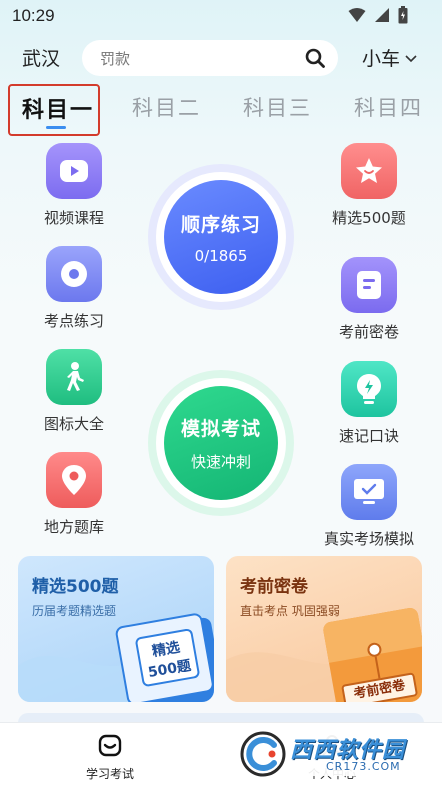 This screenshot has height=786, width=442. What do you see at coordinates (73, 218) in the screenshot?
I see `feature-label: 视频课程` at bounding box center [73, 218].